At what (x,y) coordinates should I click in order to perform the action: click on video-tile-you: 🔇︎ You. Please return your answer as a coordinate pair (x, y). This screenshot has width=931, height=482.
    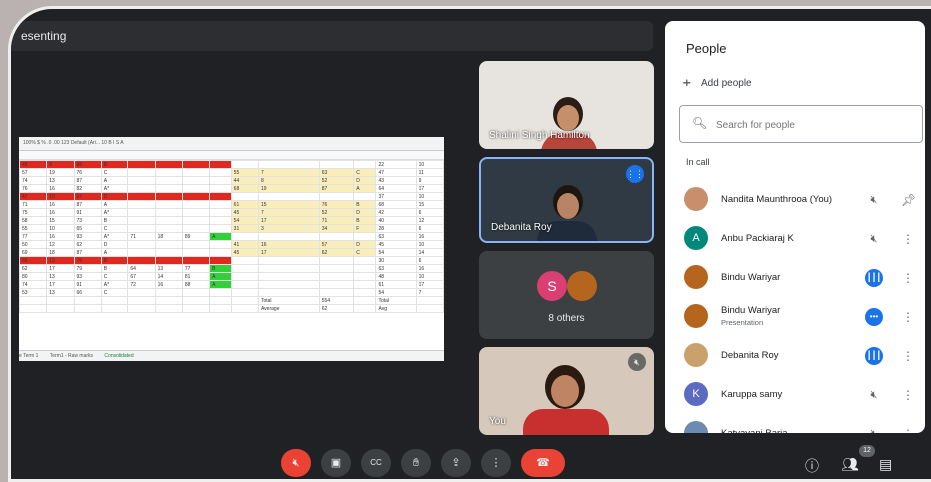
    Looking at the image, I should click on (566, 391).